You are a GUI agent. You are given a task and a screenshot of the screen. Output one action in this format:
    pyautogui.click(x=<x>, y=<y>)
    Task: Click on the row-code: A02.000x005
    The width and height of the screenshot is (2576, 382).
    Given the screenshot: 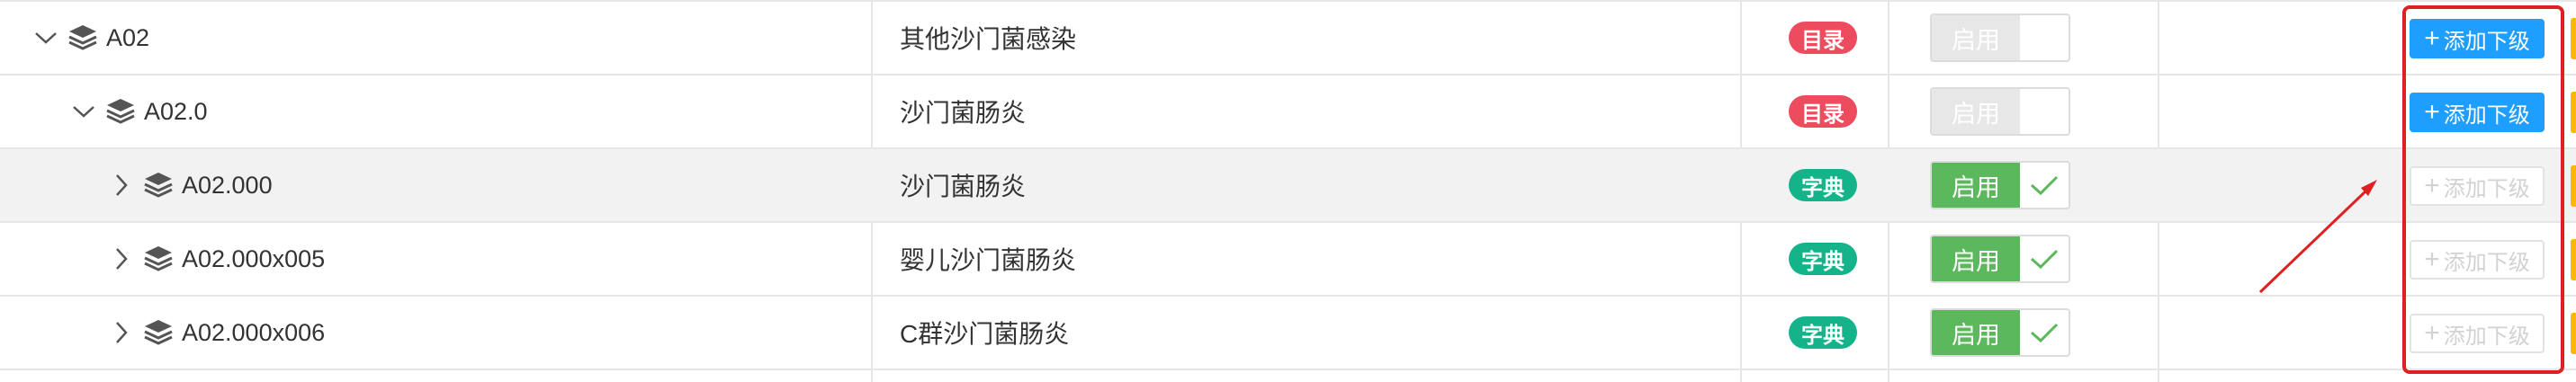 What is the action you would take?
    pyautogui.click(x=254, y=258)
    